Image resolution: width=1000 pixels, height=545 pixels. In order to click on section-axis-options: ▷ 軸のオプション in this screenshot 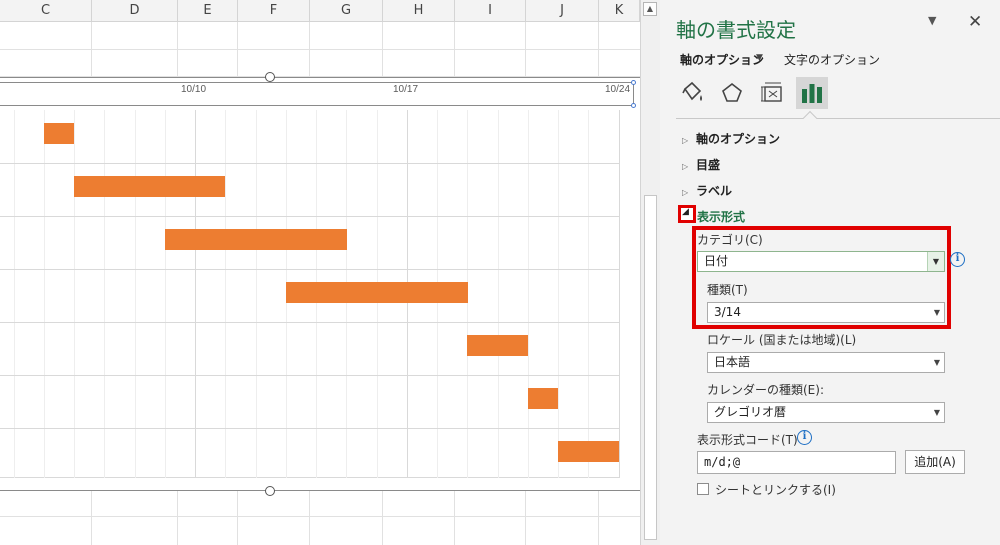, I will do `click(731, 138)`.